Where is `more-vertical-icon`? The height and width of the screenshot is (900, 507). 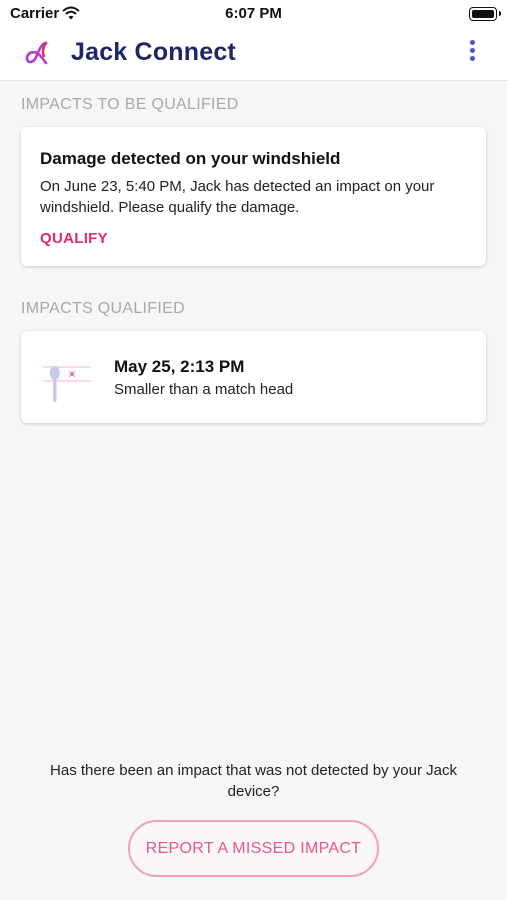 more-vertical-icon is located at coordinates (472, 42).